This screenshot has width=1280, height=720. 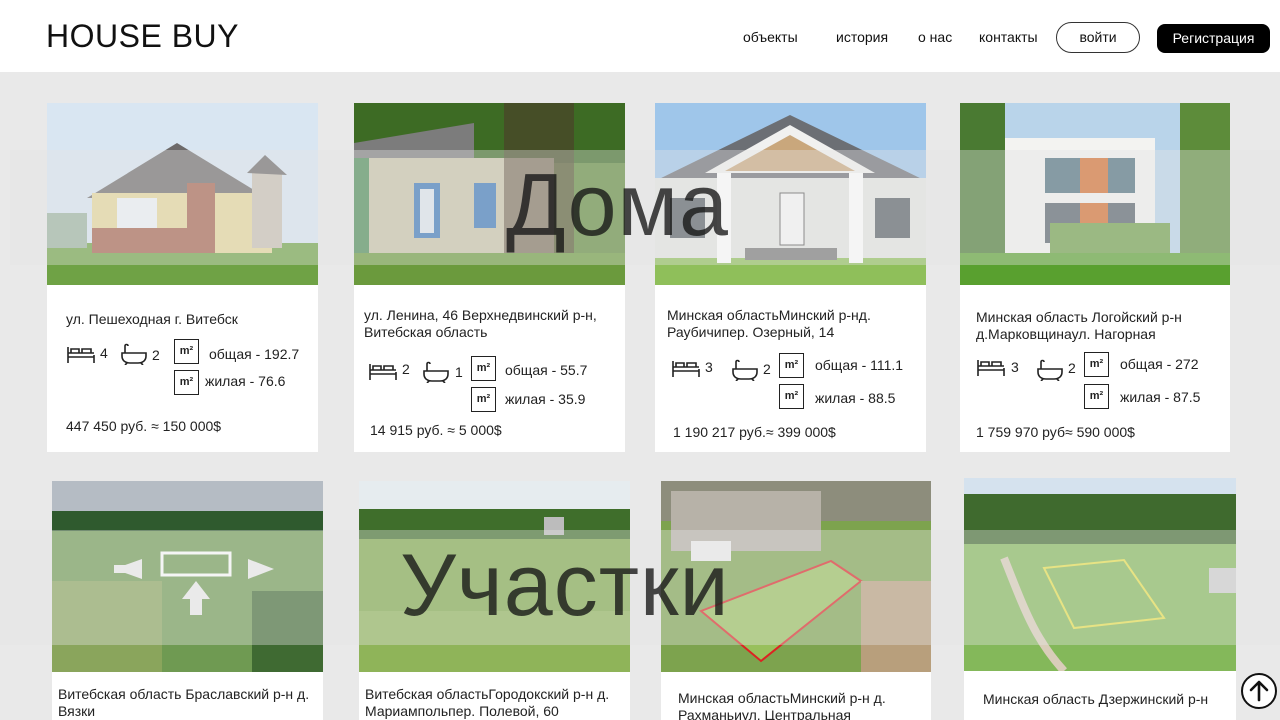 What do you see at coordinates (1159, 364) in the screenshot?
I see `total-area: общая - 272` at bounding box center [1159, 364].